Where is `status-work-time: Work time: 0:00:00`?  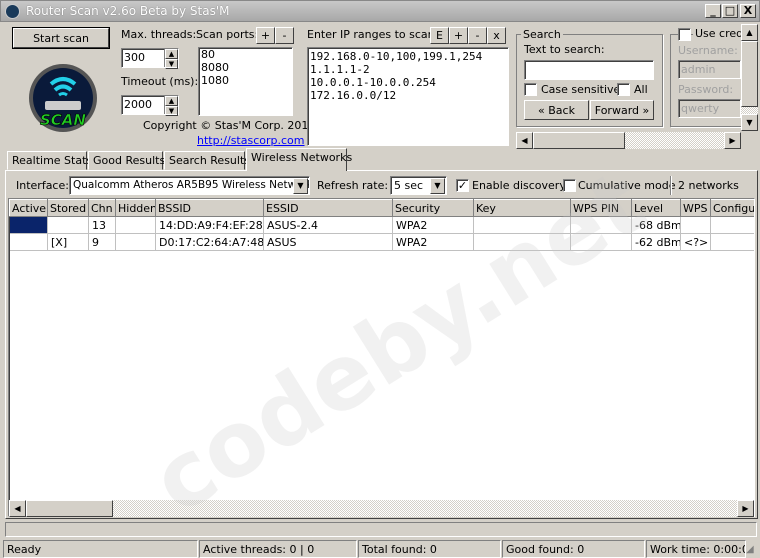 status-work-time: Work time: 0:00:00 is located at coordinates (696, 549).